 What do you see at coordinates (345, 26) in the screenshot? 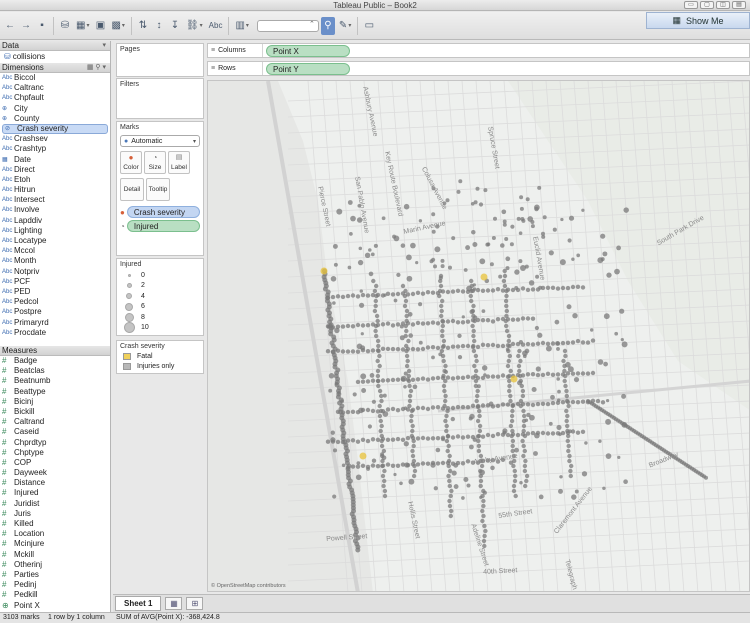
I see `highlight-icon: ✎ ▾` at bounding box center [345, 26].